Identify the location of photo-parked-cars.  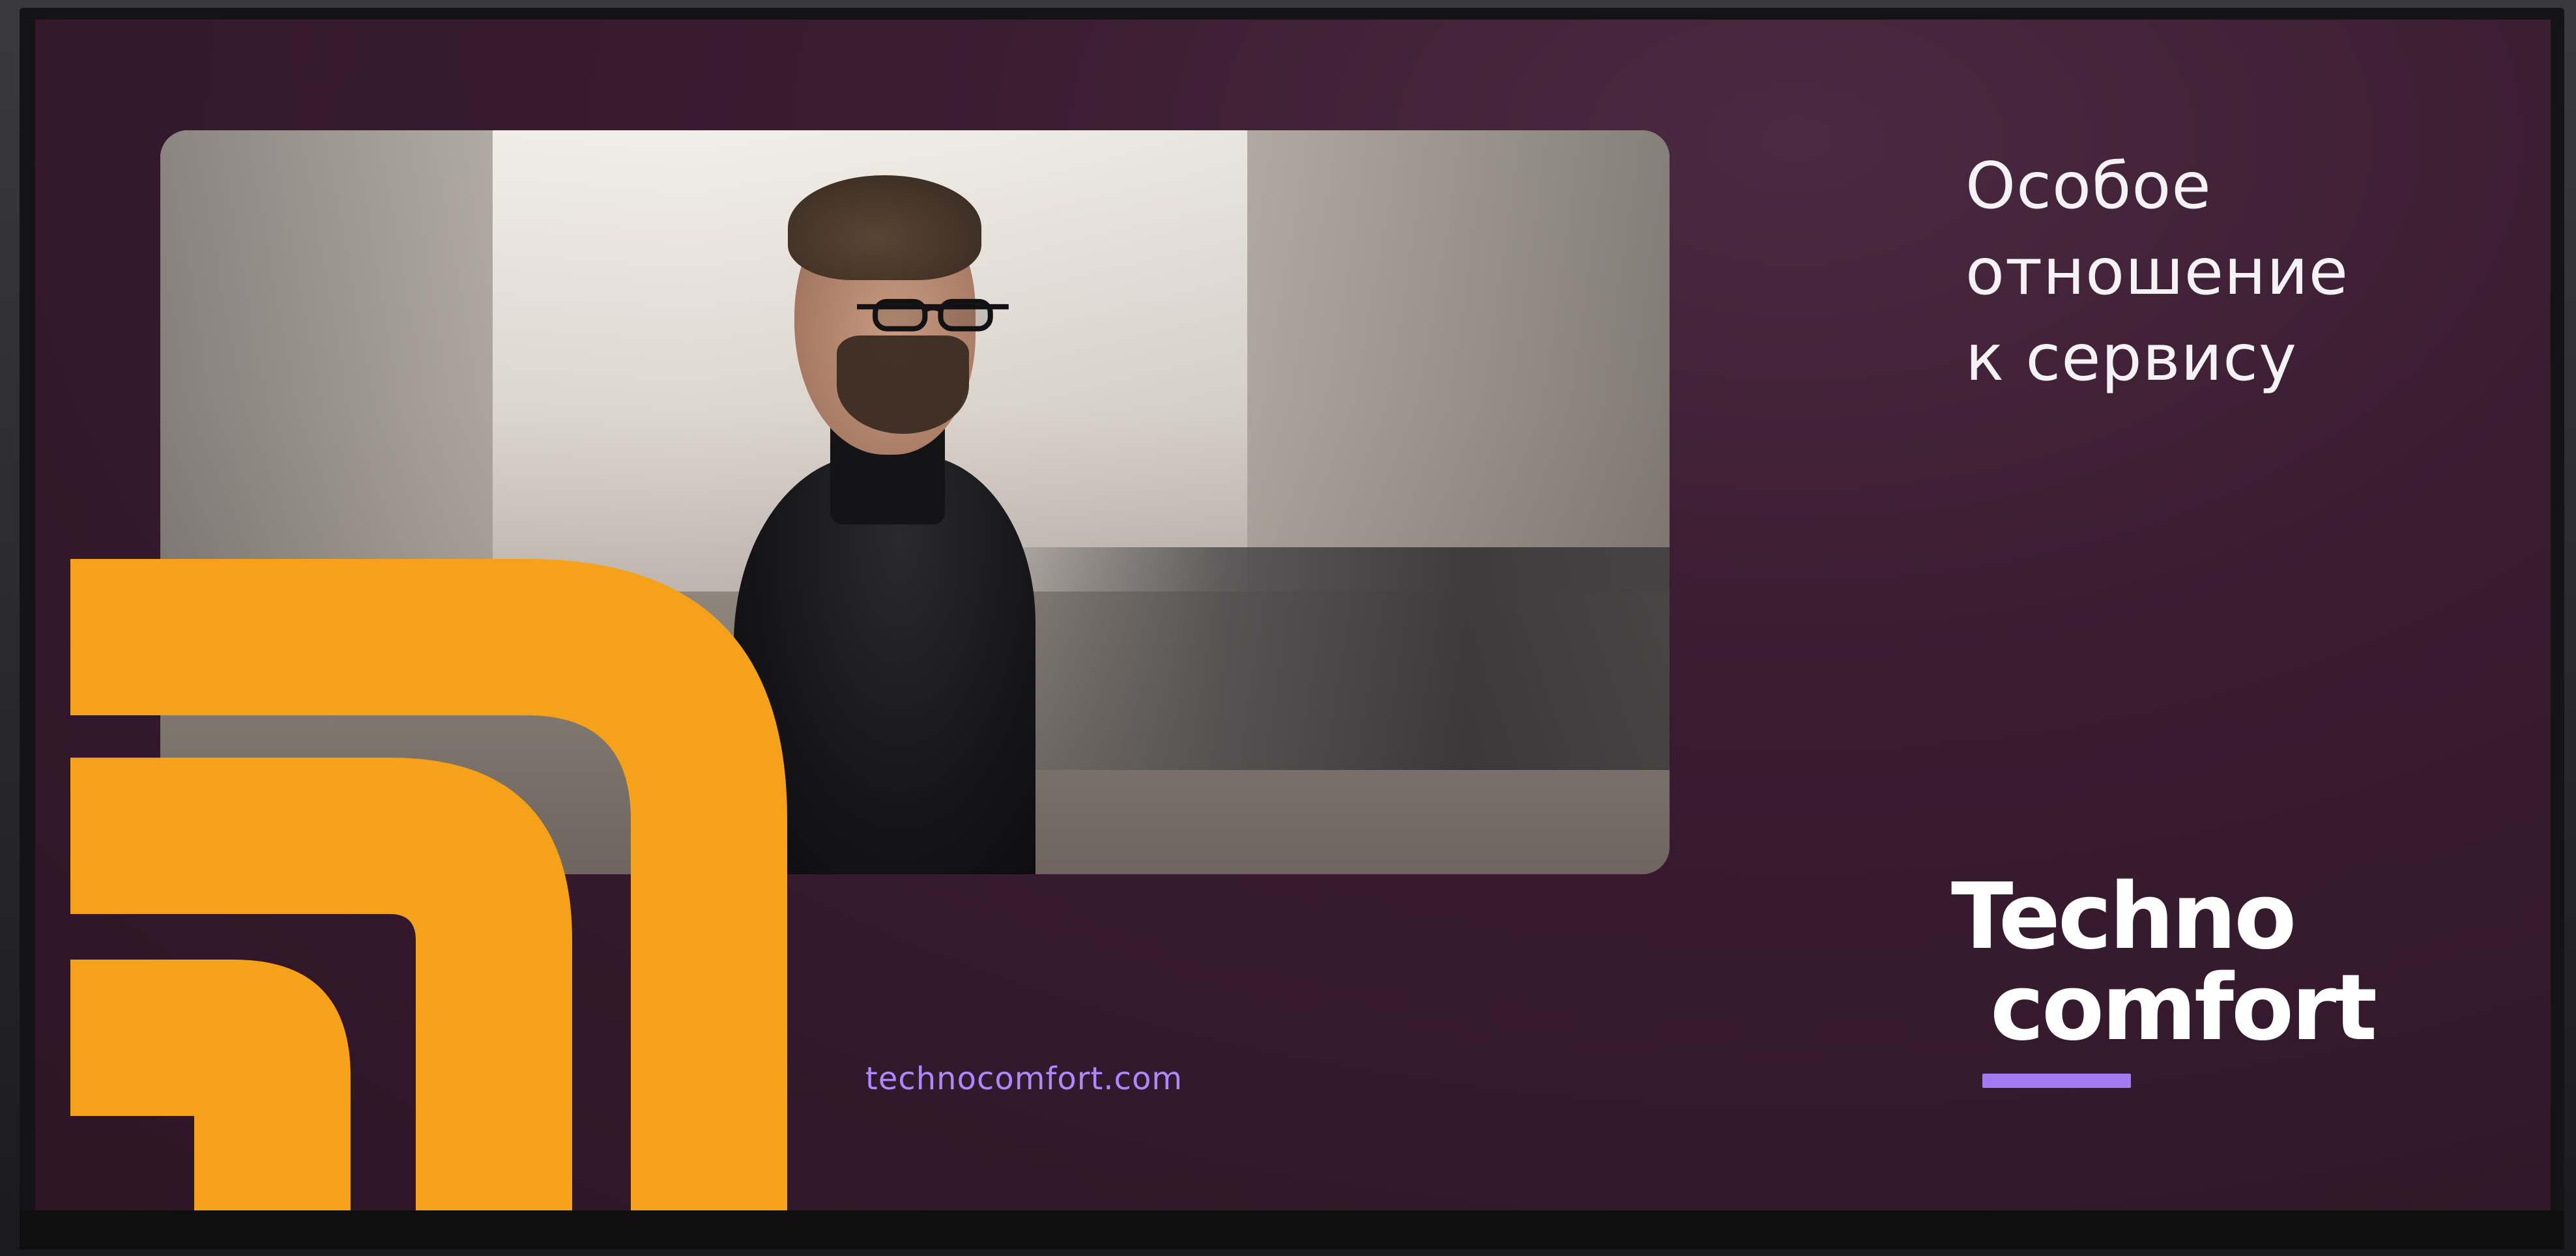
(1330, 659).